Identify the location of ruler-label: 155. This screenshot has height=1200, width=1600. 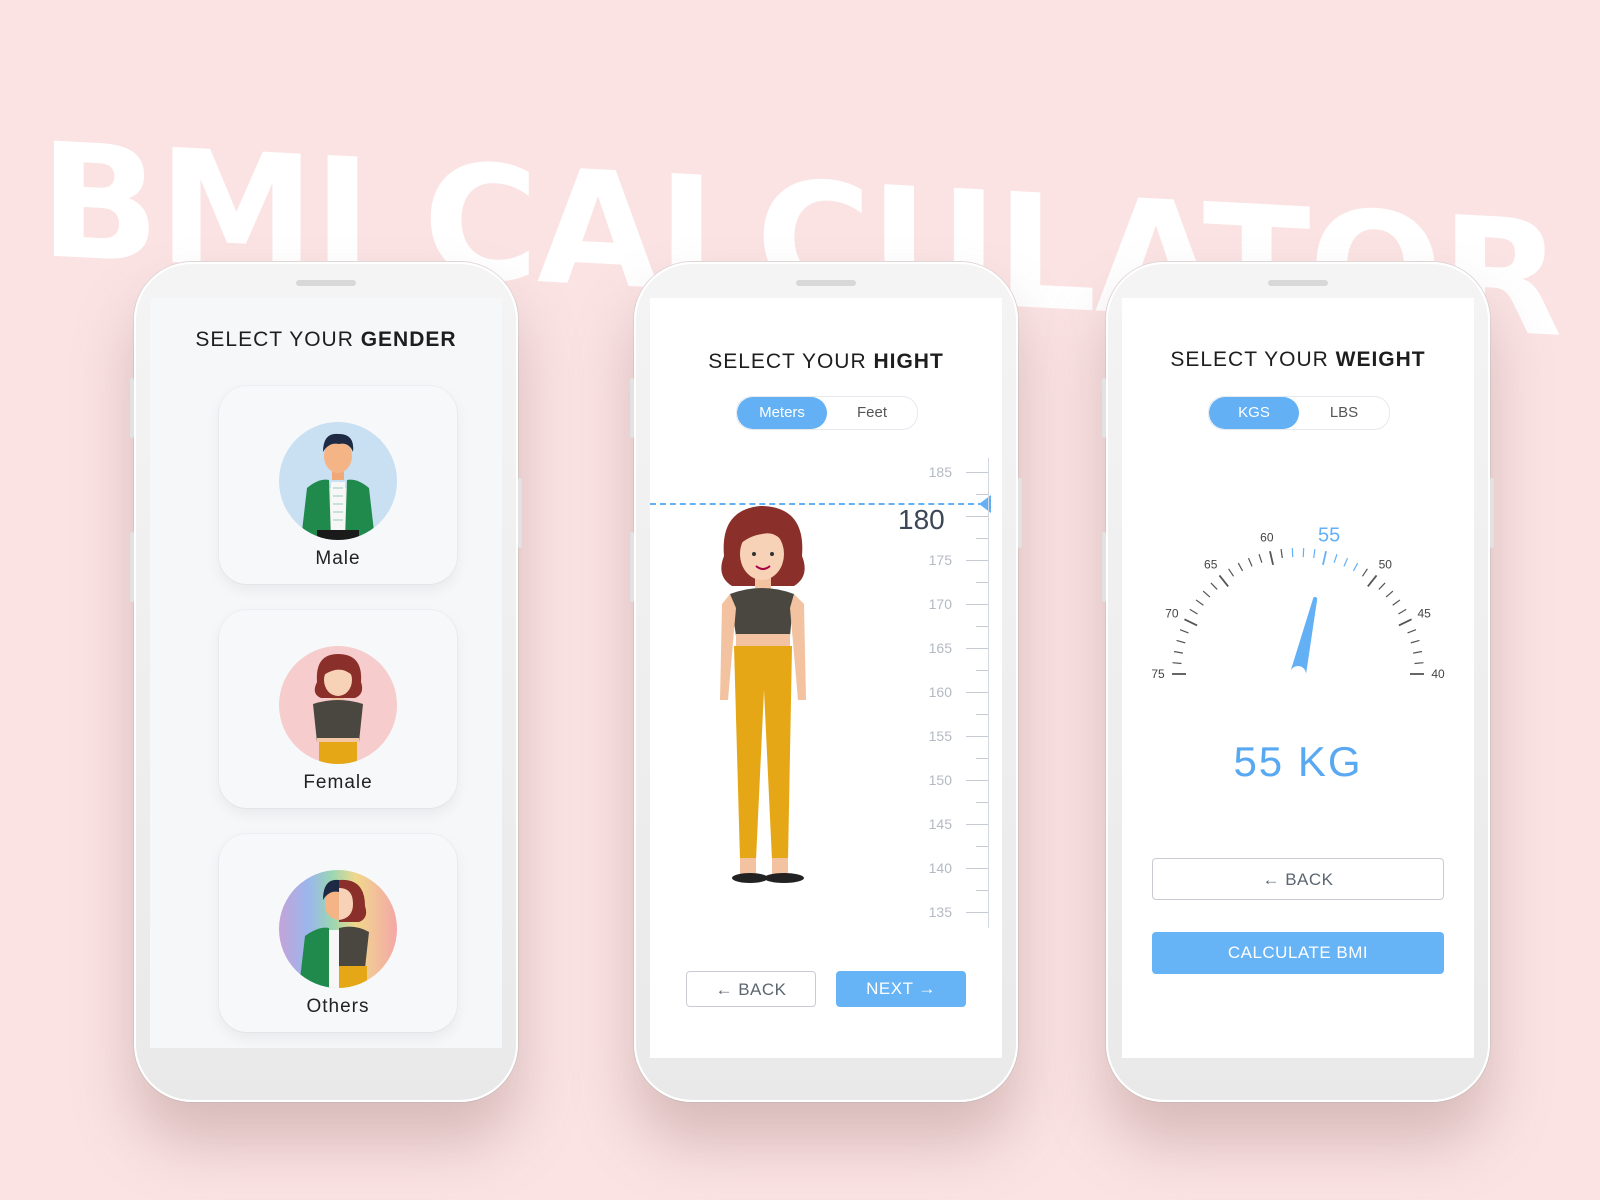
(940, 736).